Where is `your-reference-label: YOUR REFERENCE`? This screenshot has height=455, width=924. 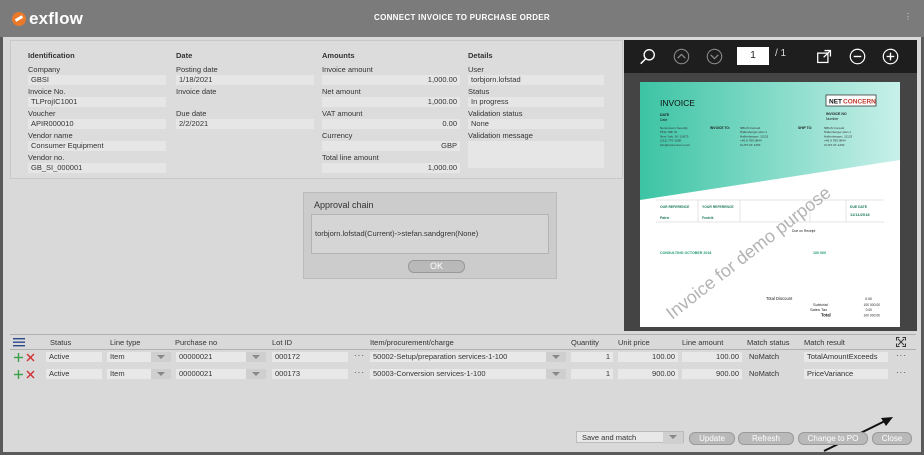 your-reference-label: YOUR REFERENCE is located at coordinates (718, 207).